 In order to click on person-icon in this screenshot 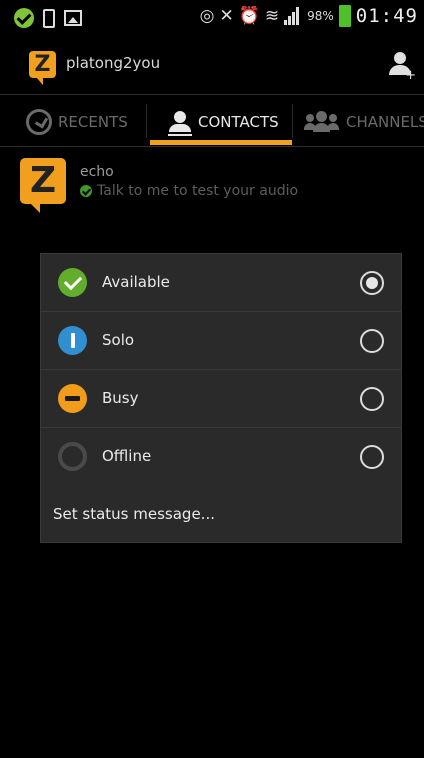, I will do `click(180, 123)`.